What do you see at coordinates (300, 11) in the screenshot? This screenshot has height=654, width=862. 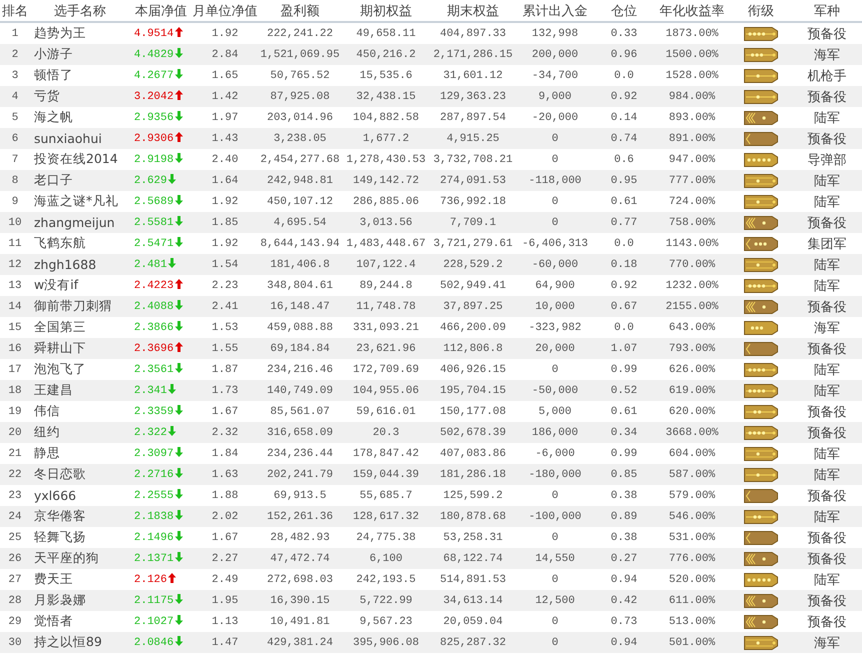 I see `column-header: 盈利额` at bounding box center [300, 11].